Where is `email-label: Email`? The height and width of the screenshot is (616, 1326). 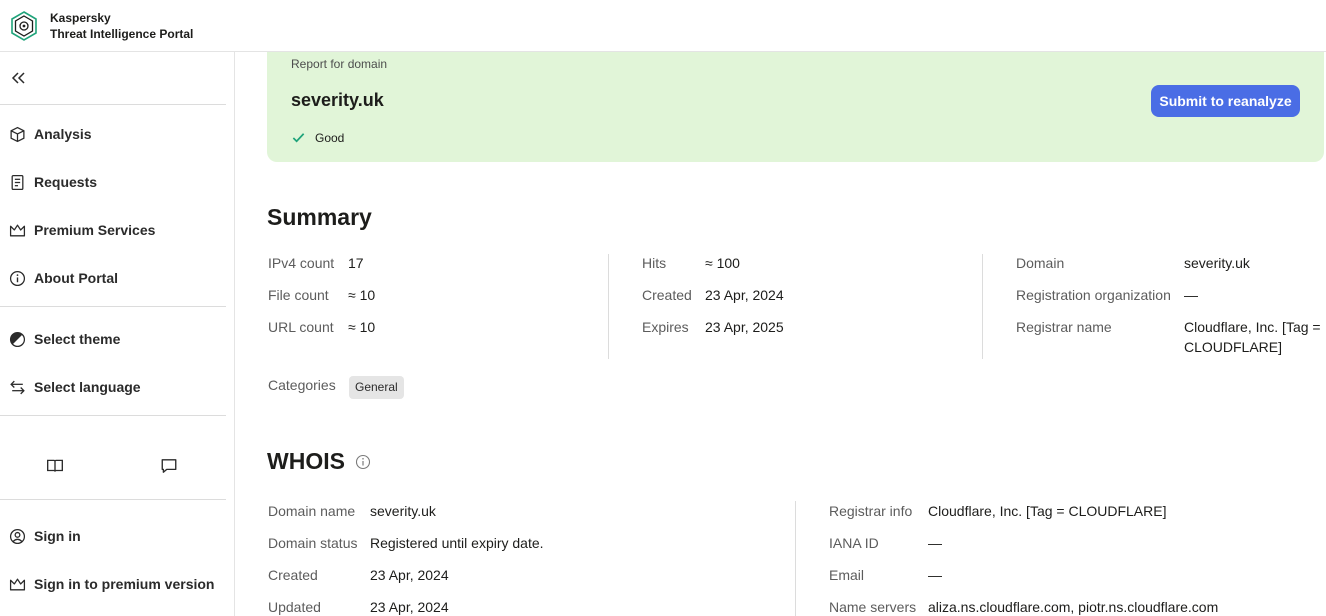 email-label: Email is located at coordinates (847, 575).